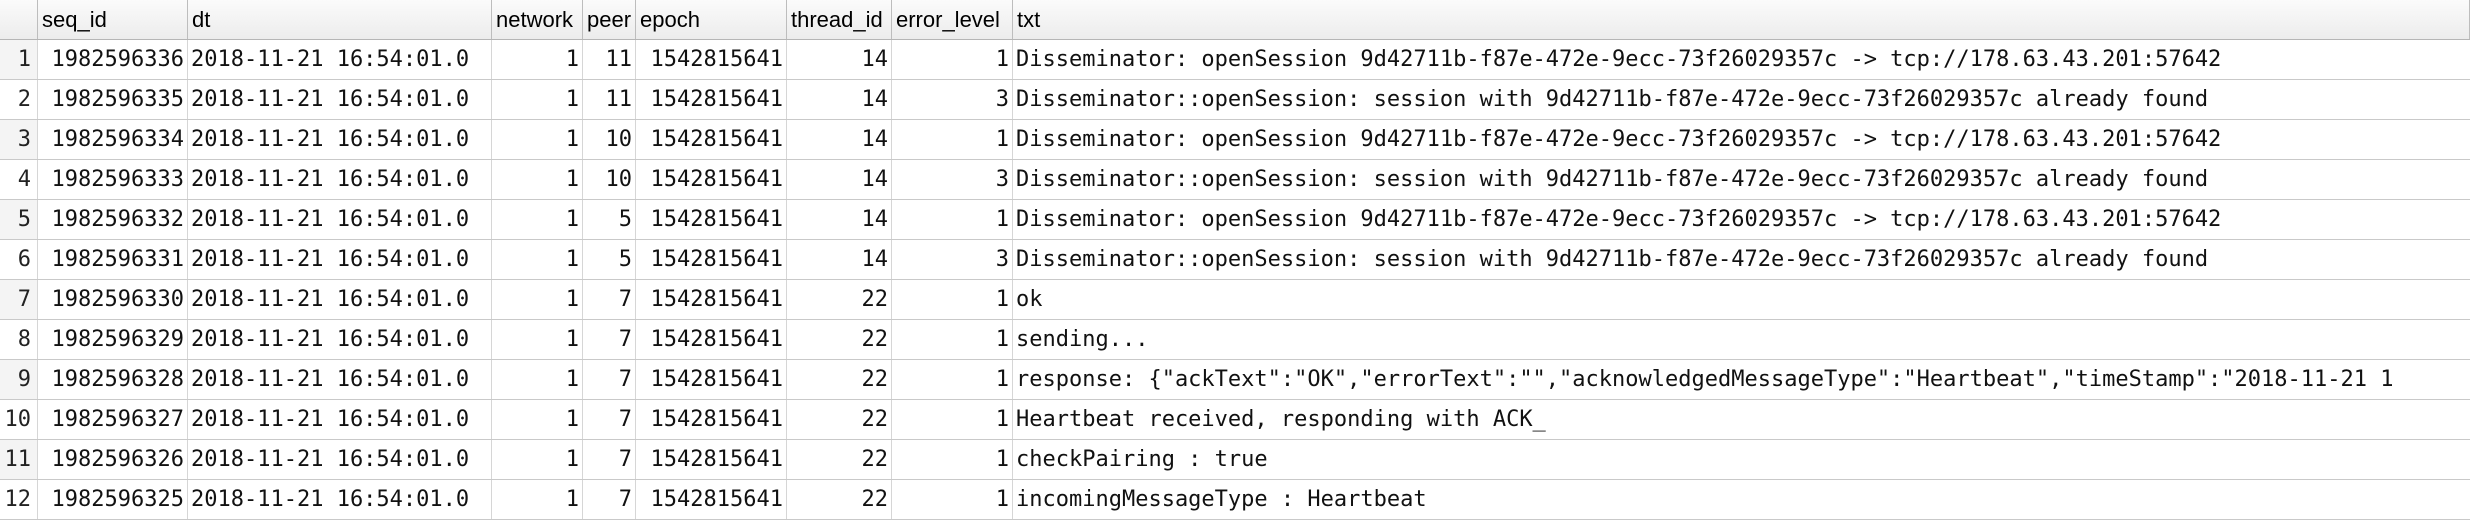 This screenshot has width=2470, height=520. Describe the element at coordinates (952, 19) in the screenshot. I see `column-header-error-level: error_level` at that location.